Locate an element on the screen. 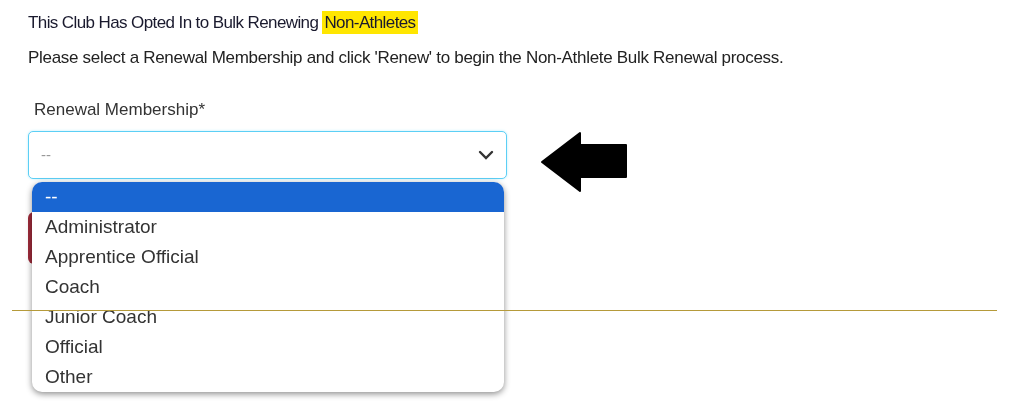  field-label: Renewal Membership* is located at coordinates (120, 109).